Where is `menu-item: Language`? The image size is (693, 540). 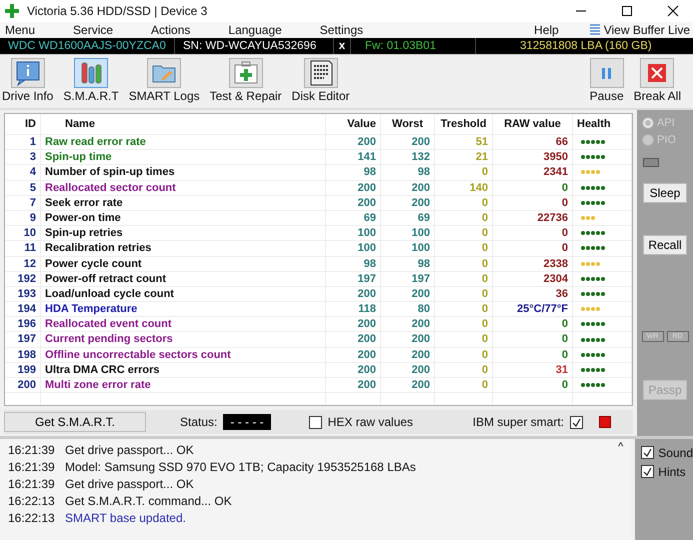
menu-item: Language is located at coordinates (255, 30).